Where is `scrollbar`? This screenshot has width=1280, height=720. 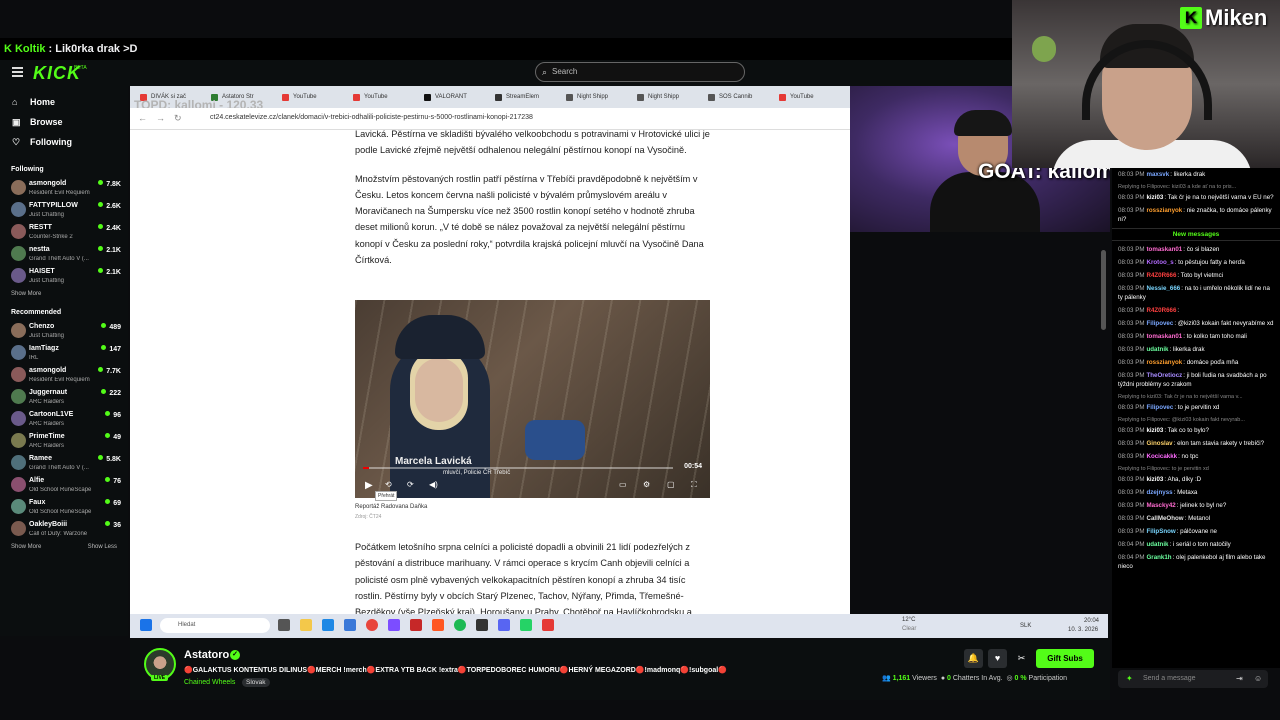
scrollbar is located at coordinates (1103, 290).